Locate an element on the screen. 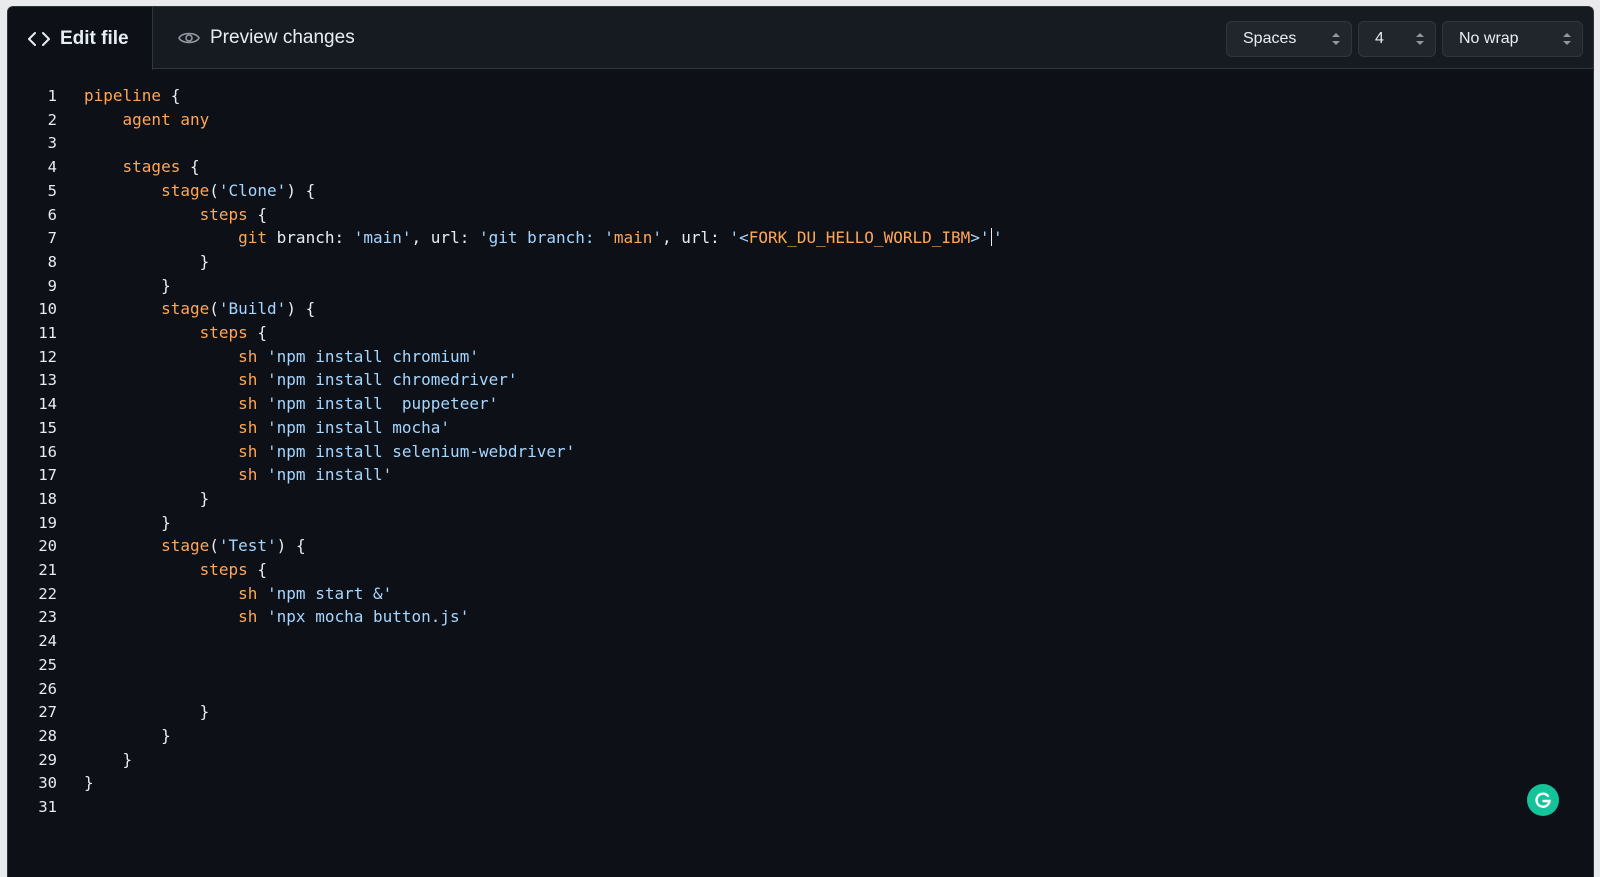 This screenshot has width=1600, height=877. code-text: stages { is located at coordinates (142, 167).